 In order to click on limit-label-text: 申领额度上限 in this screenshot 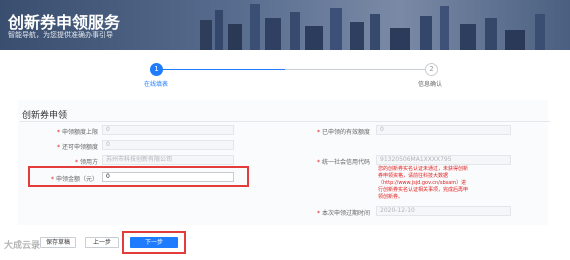, I will do `click(79, 132)`.